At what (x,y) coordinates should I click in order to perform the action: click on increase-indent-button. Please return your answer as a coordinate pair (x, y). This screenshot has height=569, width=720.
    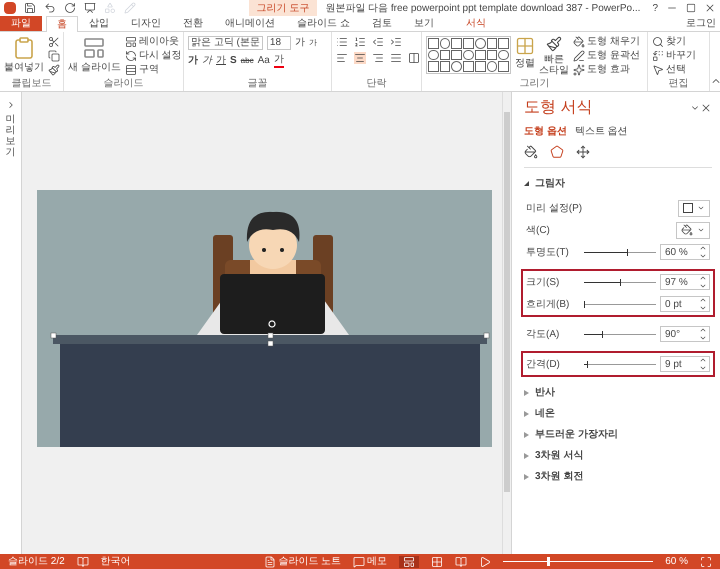
    Looking at the image, I should click on (396, 42).